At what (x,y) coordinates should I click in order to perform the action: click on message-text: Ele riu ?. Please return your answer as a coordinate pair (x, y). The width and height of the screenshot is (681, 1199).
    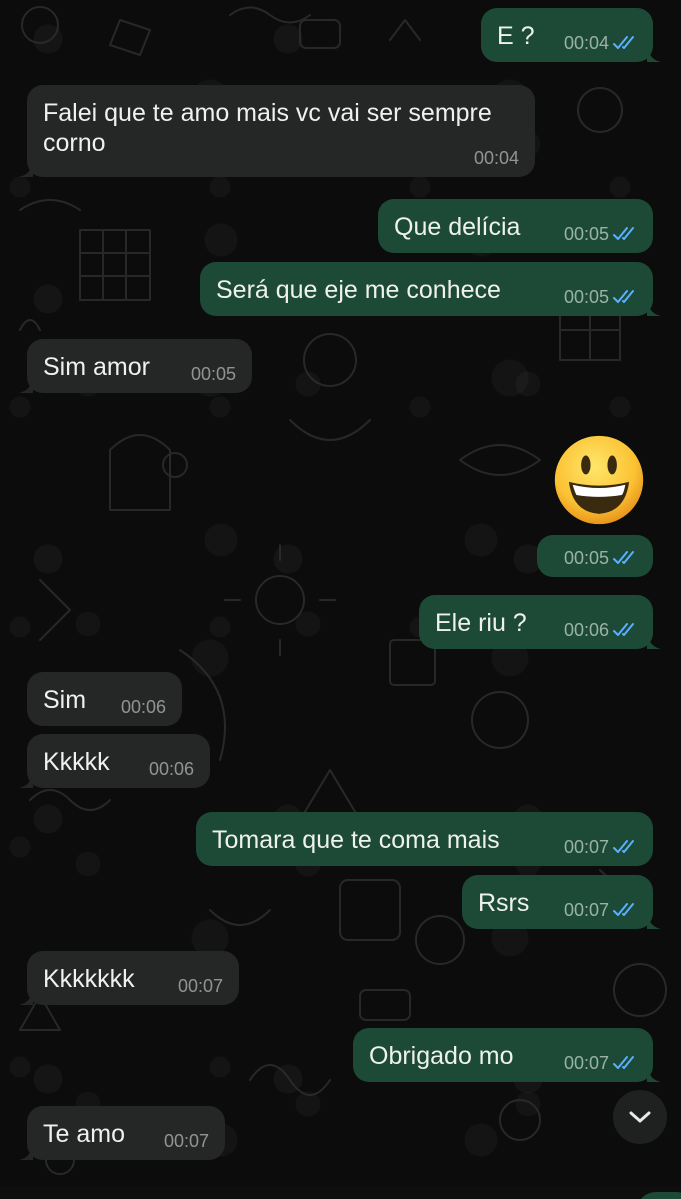
    Looking at the image, I should click on (481, 623).